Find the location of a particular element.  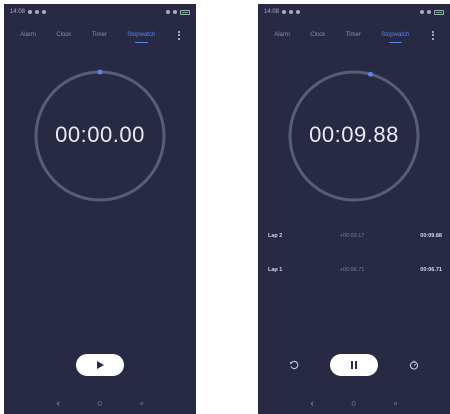

pause-button is located at coordinates (354, 365).